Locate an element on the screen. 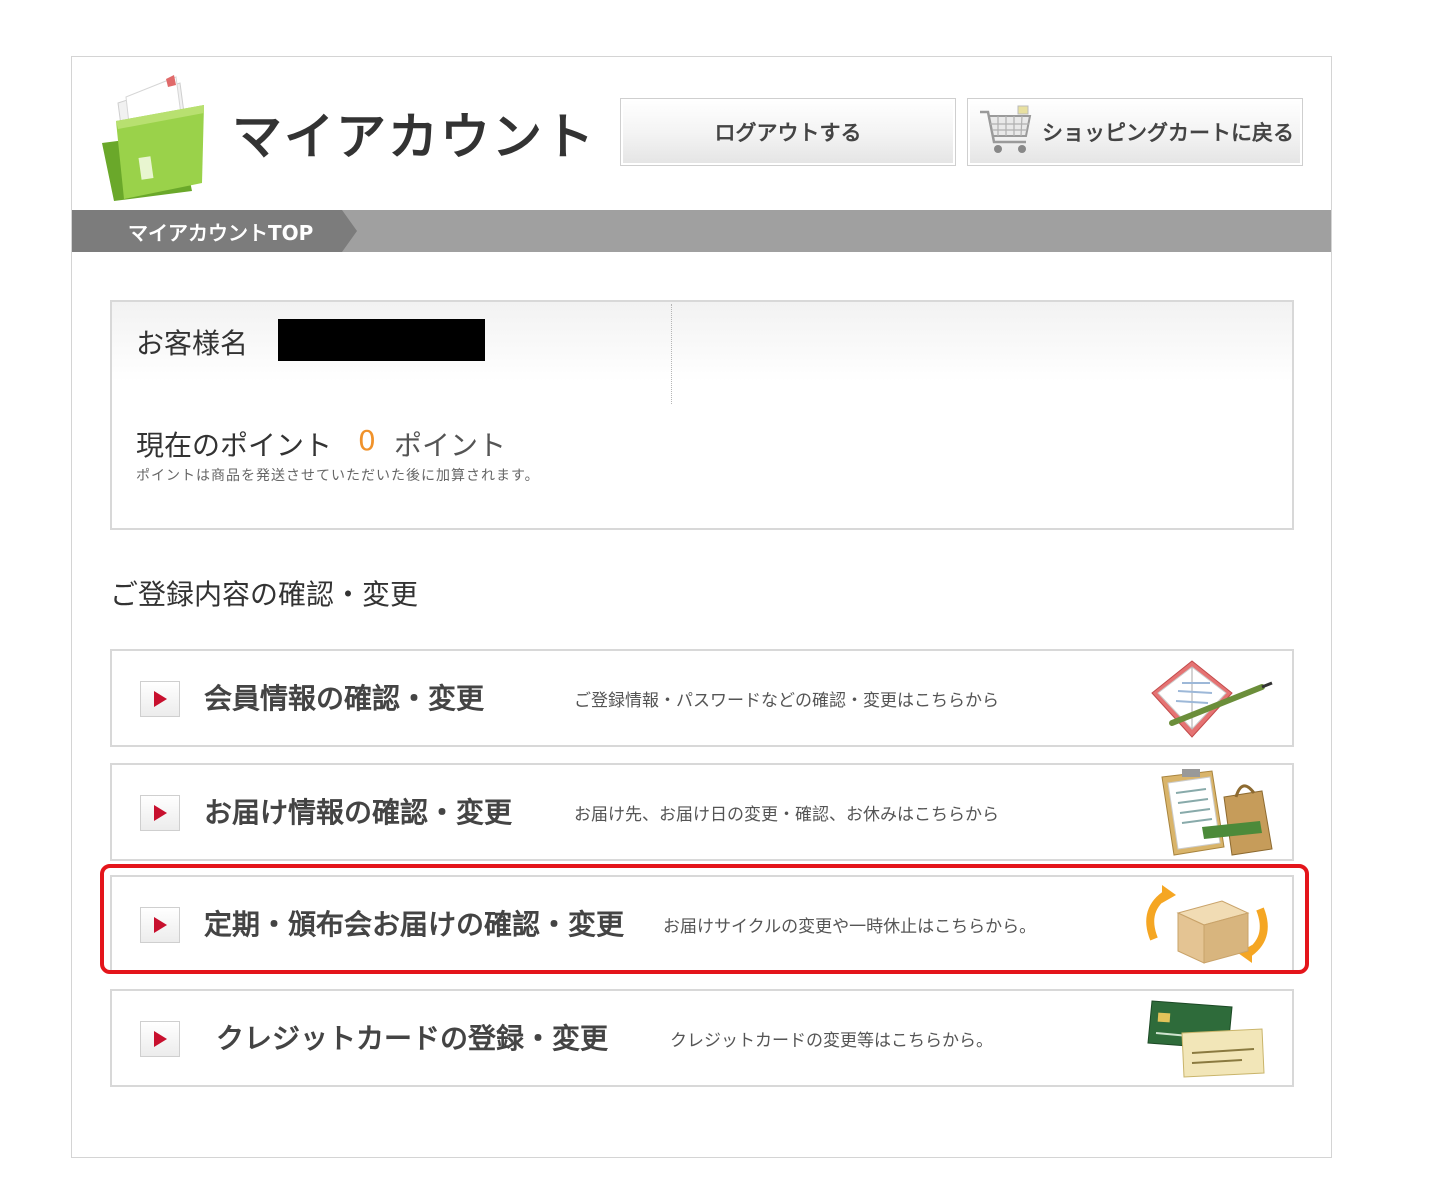 The height and width of the screenshot is (1200, 1440). menu-item-delivery-info: お届け情報の確認・変更 お届け先、お届け日の変更・確認、お休みはこちらから is located at coordinates (702, 812).